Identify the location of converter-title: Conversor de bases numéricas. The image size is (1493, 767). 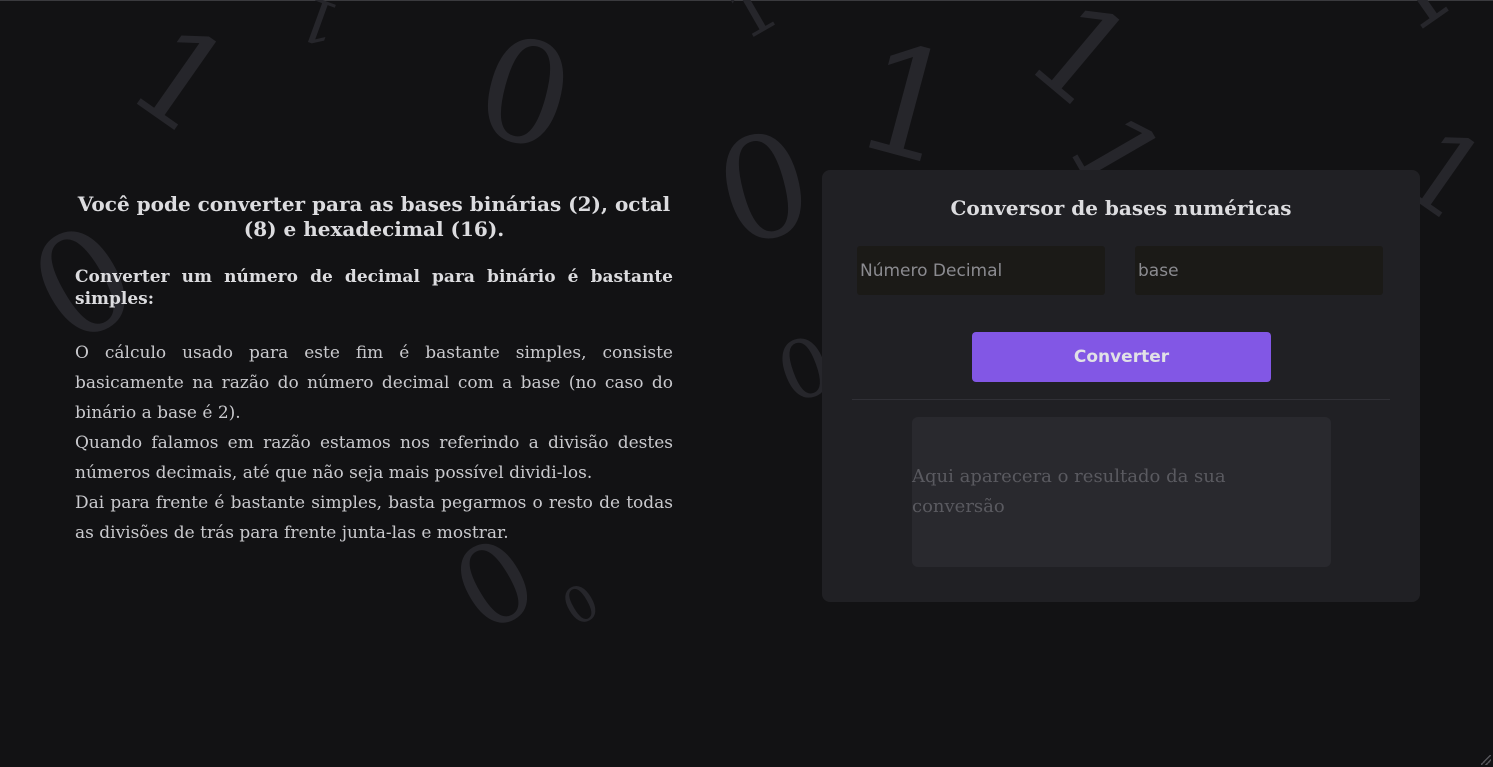
(1121, 208).